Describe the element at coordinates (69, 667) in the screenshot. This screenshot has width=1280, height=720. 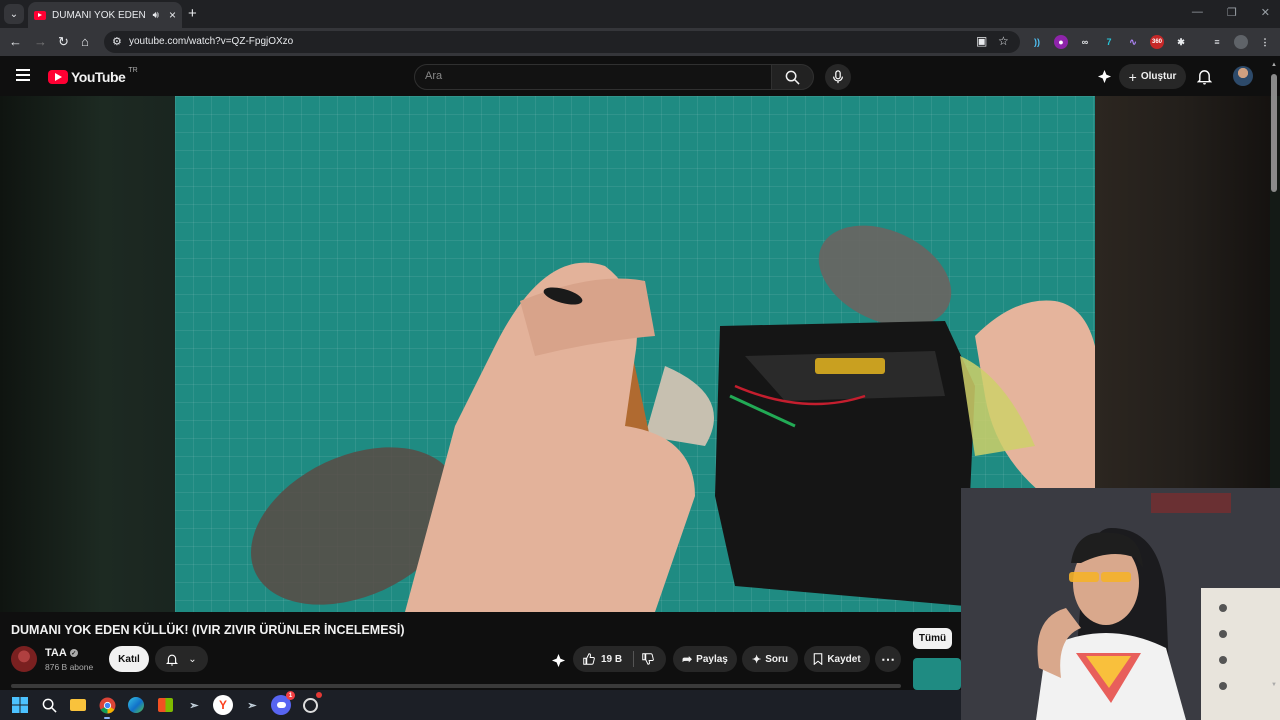
I see `subscriber-count: 876 B abone` at that location.